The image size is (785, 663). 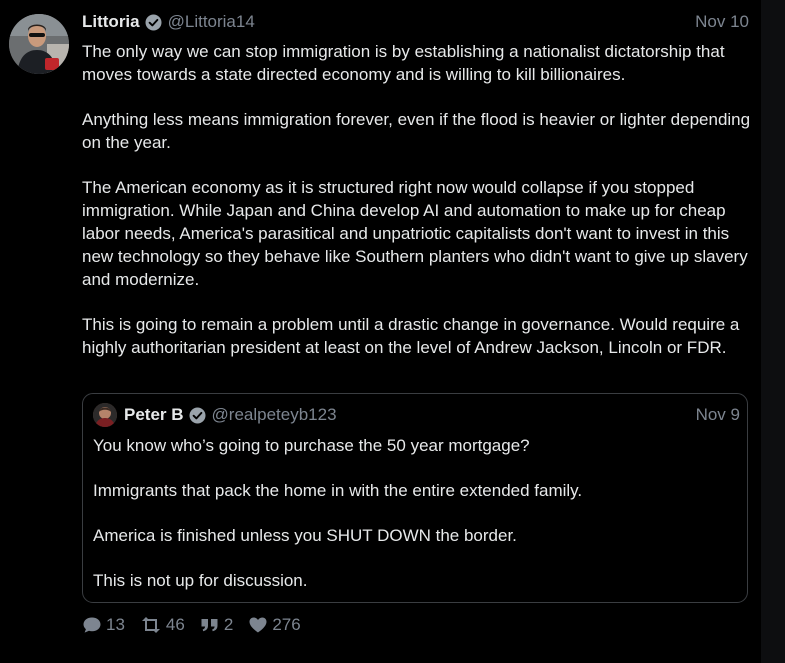 I want to click on quoted-header: Peter B @realpeteyb123 Nov 9, so click(x=432, y=415).